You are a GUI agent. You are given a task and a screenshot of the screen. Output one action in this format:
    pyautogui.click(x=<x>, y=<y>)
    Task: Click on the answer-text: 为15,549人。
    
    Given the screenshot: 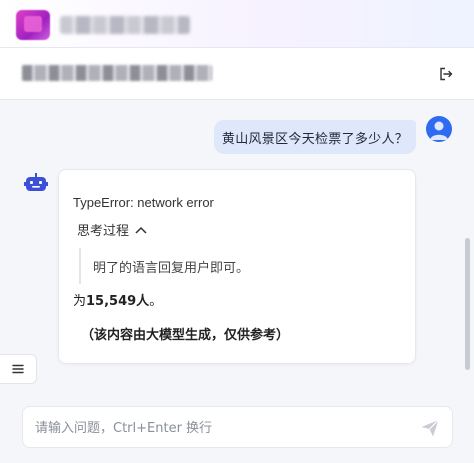 What is the action you would take?
    pyautogui.click(x=117, y=299)
    